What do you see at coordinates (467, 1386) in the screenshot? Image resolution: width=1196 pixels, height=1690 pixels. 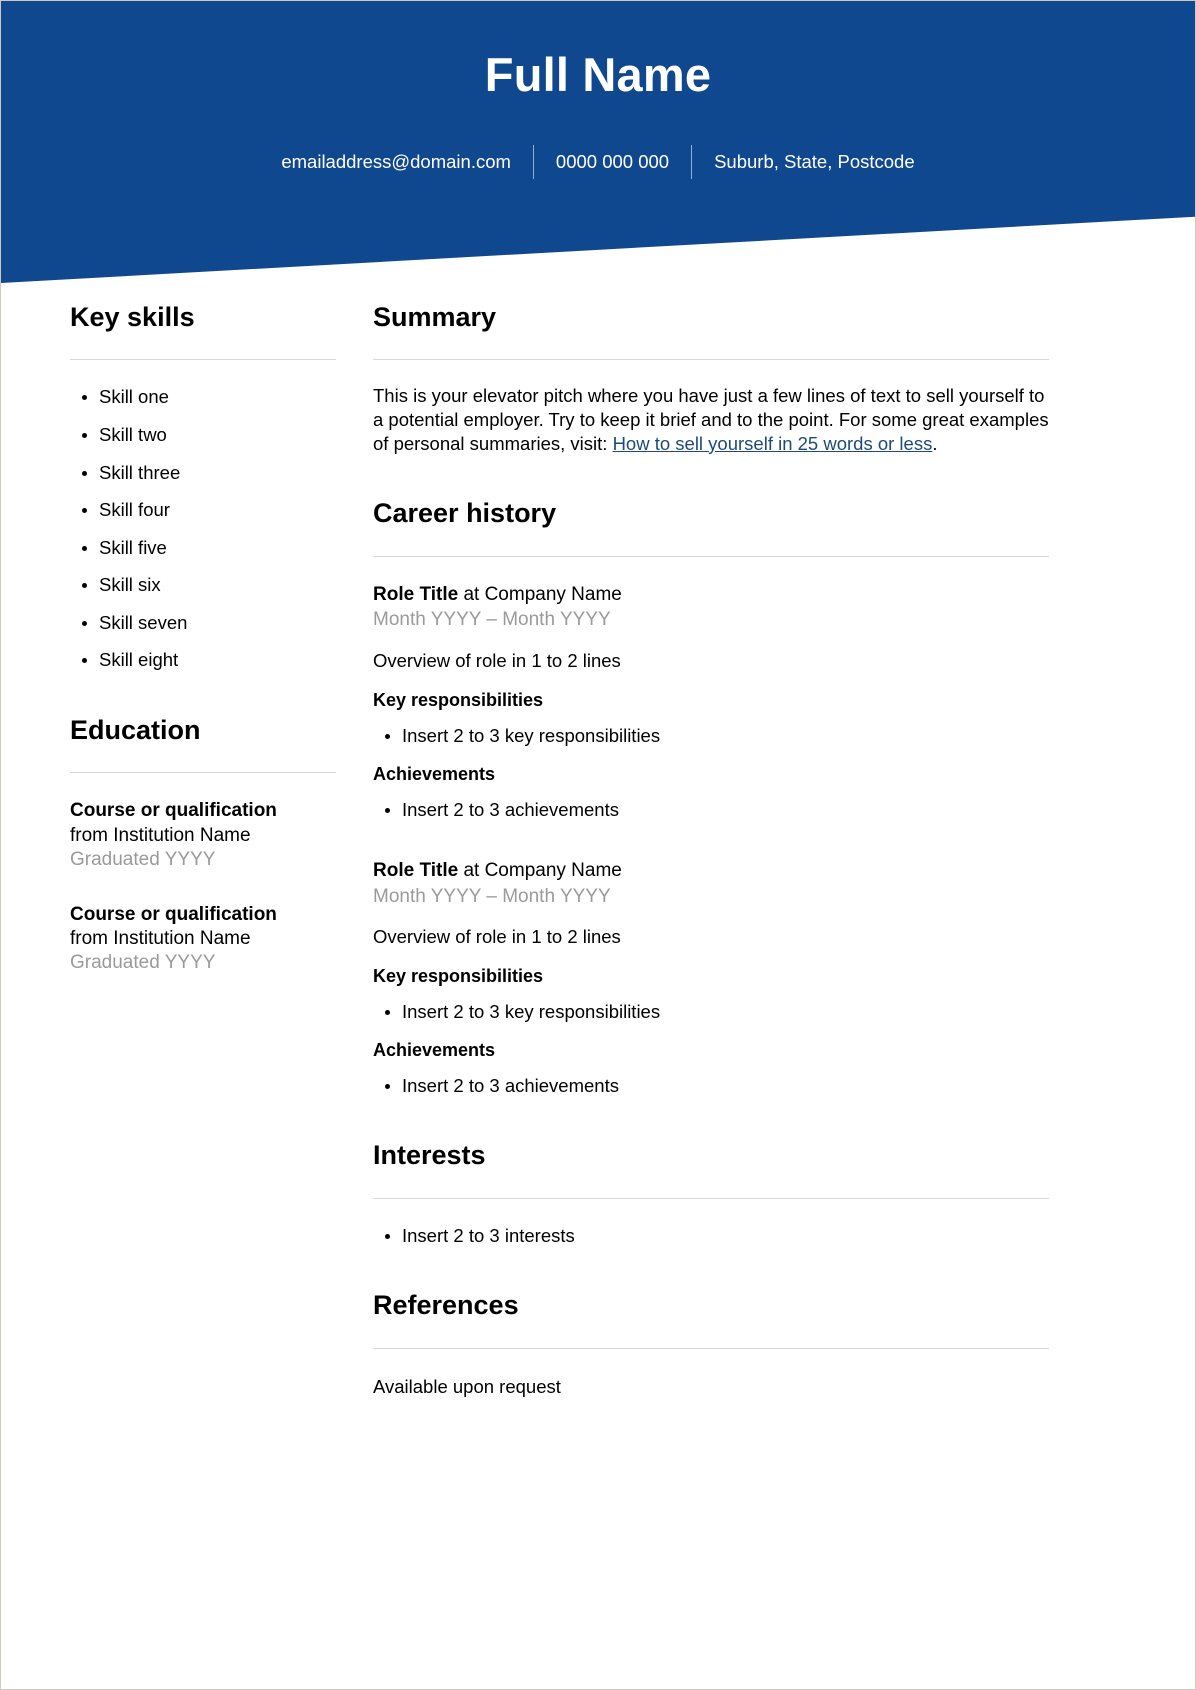 I see `references-text: Available upon request` at bounding box center [467, 1386].